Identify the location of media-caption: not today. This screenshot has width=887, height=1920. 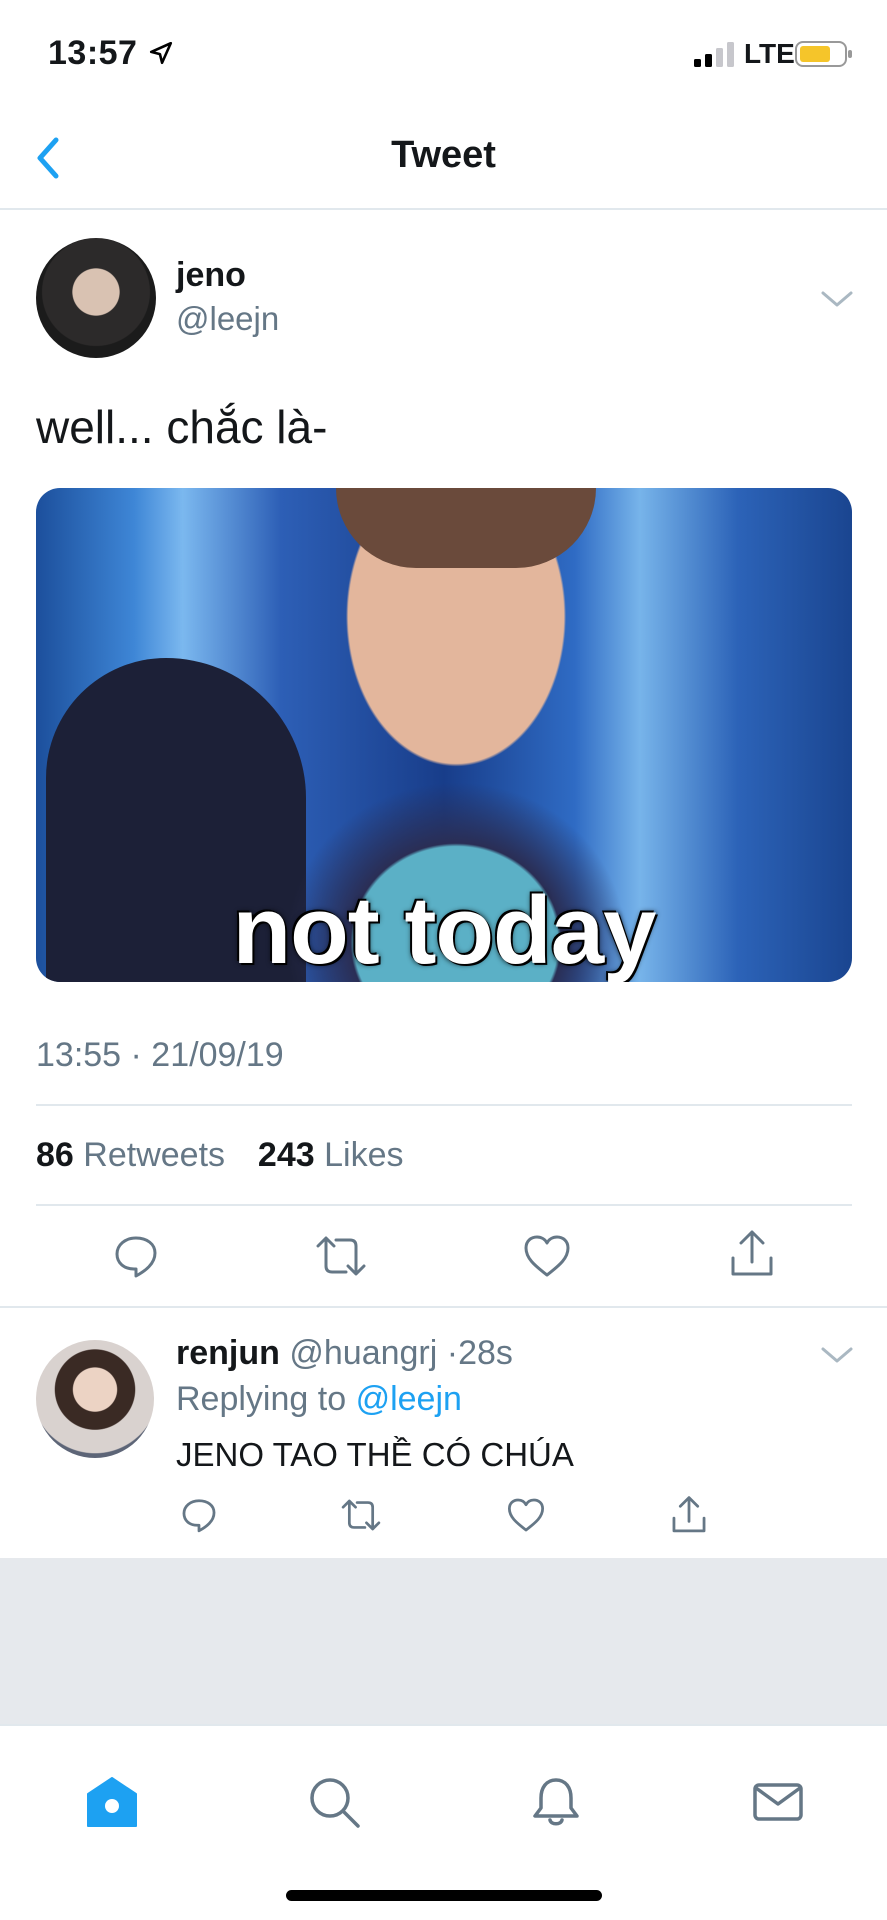
(444, 929).